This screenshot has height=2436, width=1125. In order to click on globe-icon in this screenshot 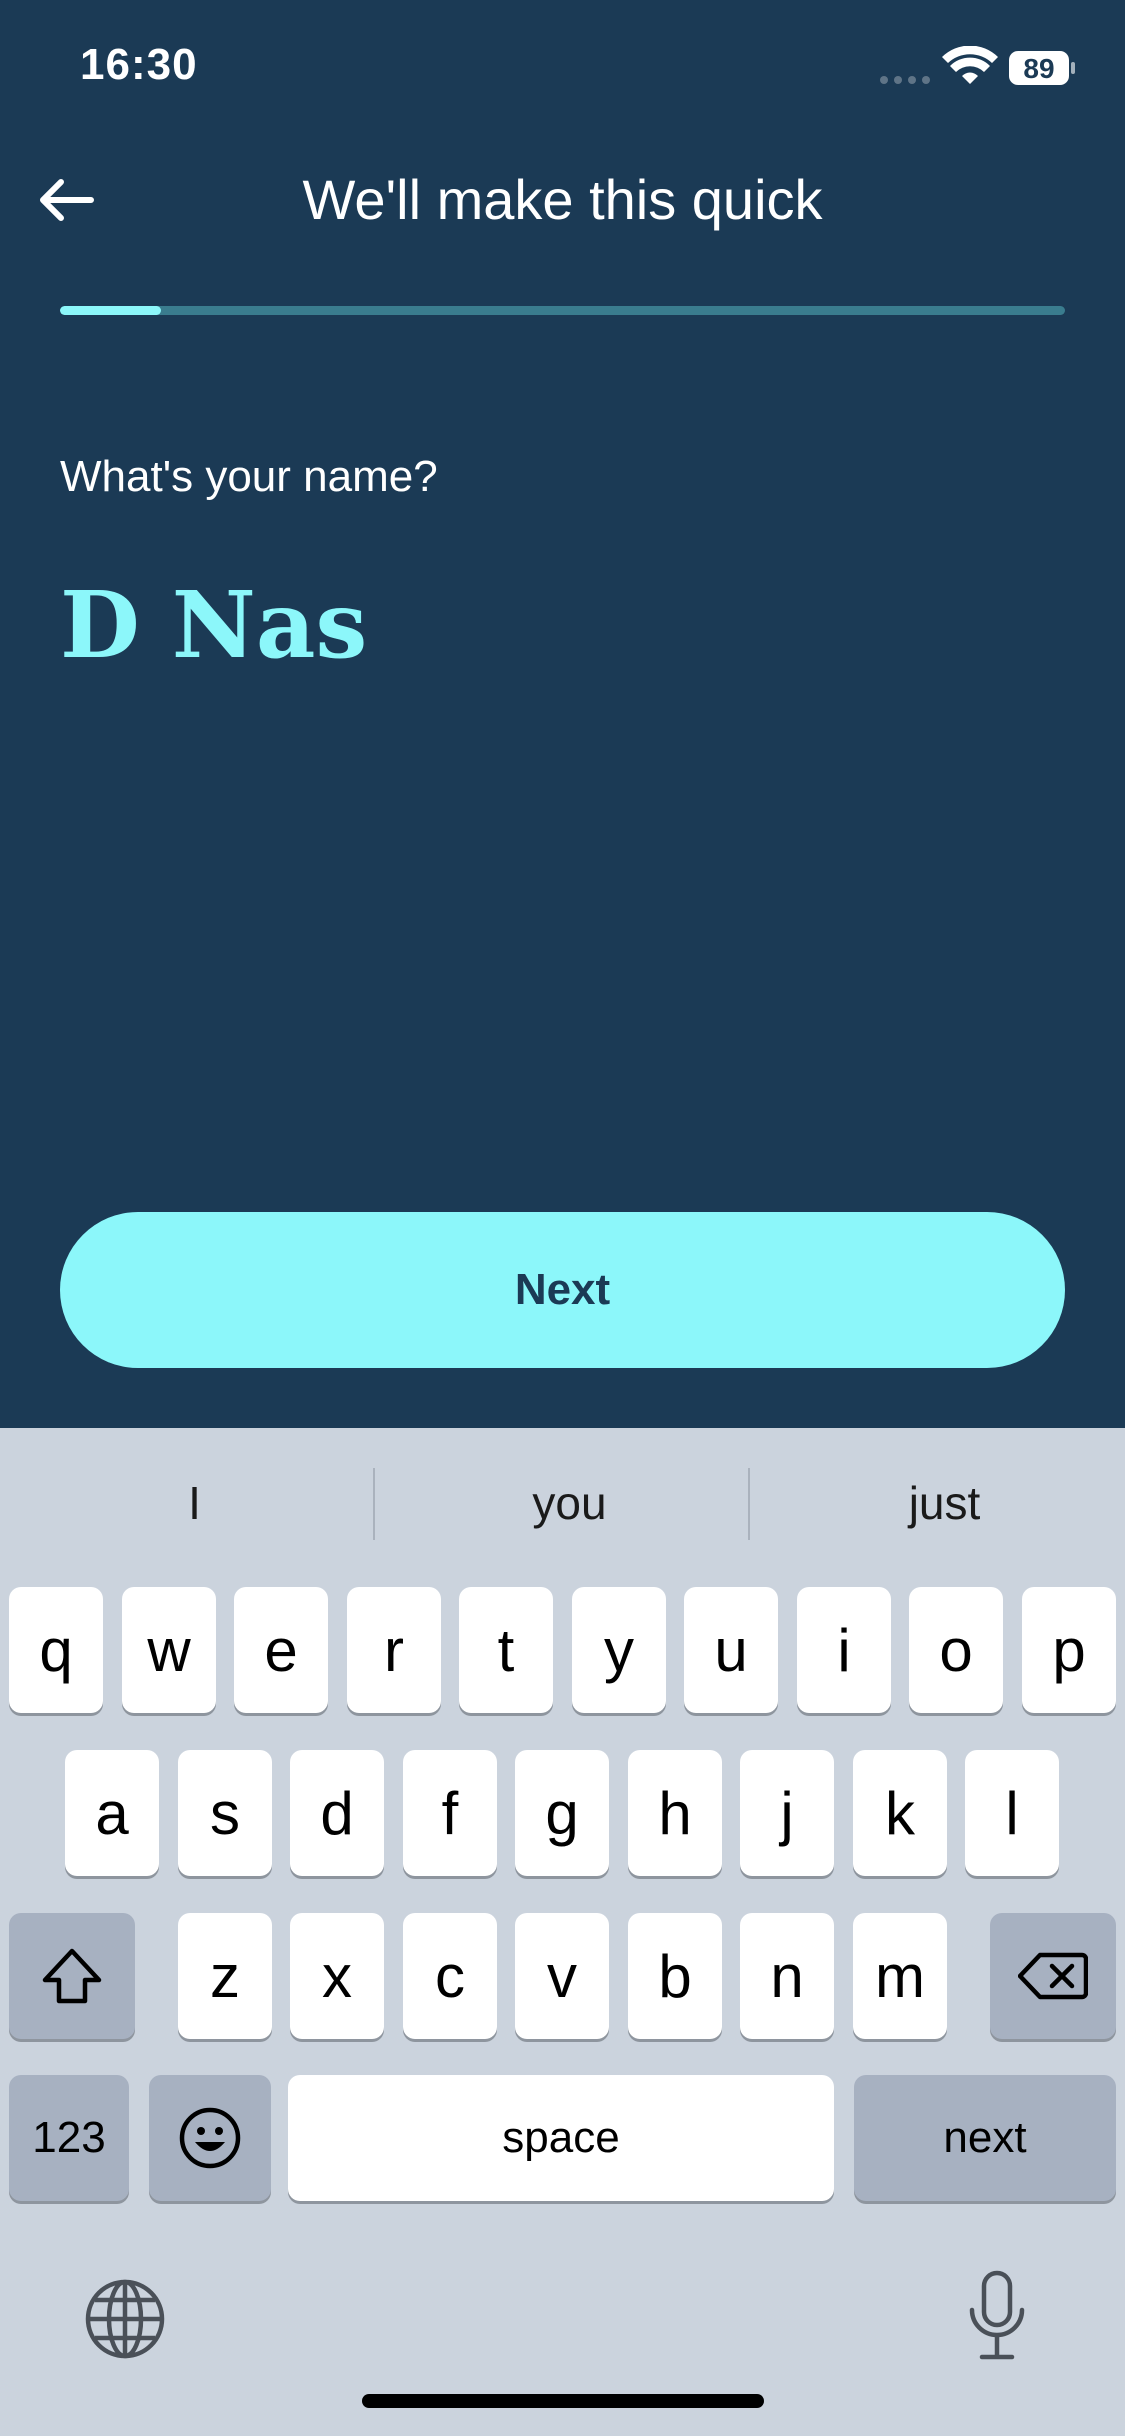, I will do `click(125, 2319)`.